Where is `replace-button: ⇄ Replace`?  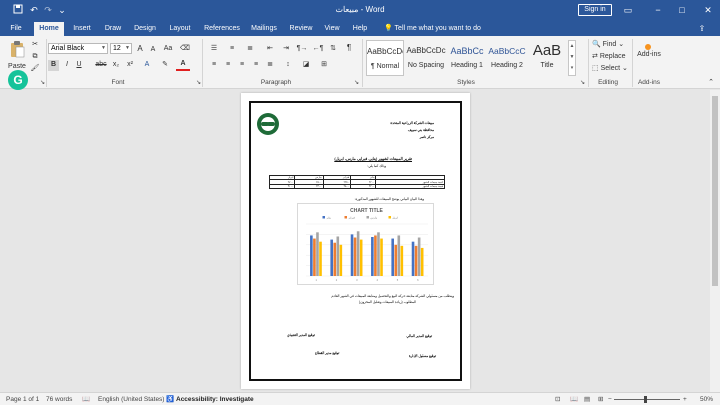
replace-button: ⇄ Replace is located at coordinates (612, 57).